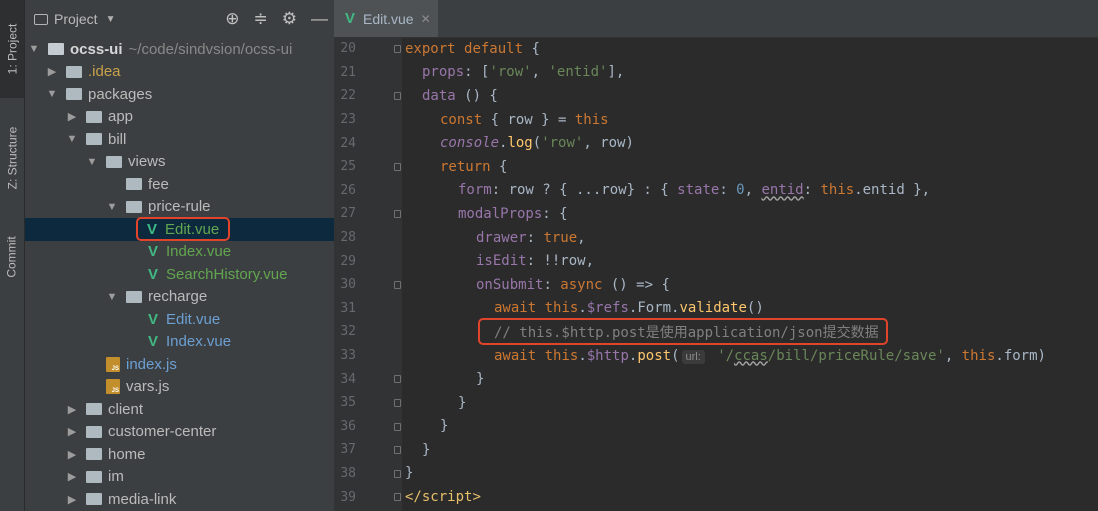 The width and height of the screenshot is (1098, 511). What do you see at coordinates (179, 139) in the screenshot?
I see `tree-item-bill: ▼ bill` at bounding box center [179, 139].